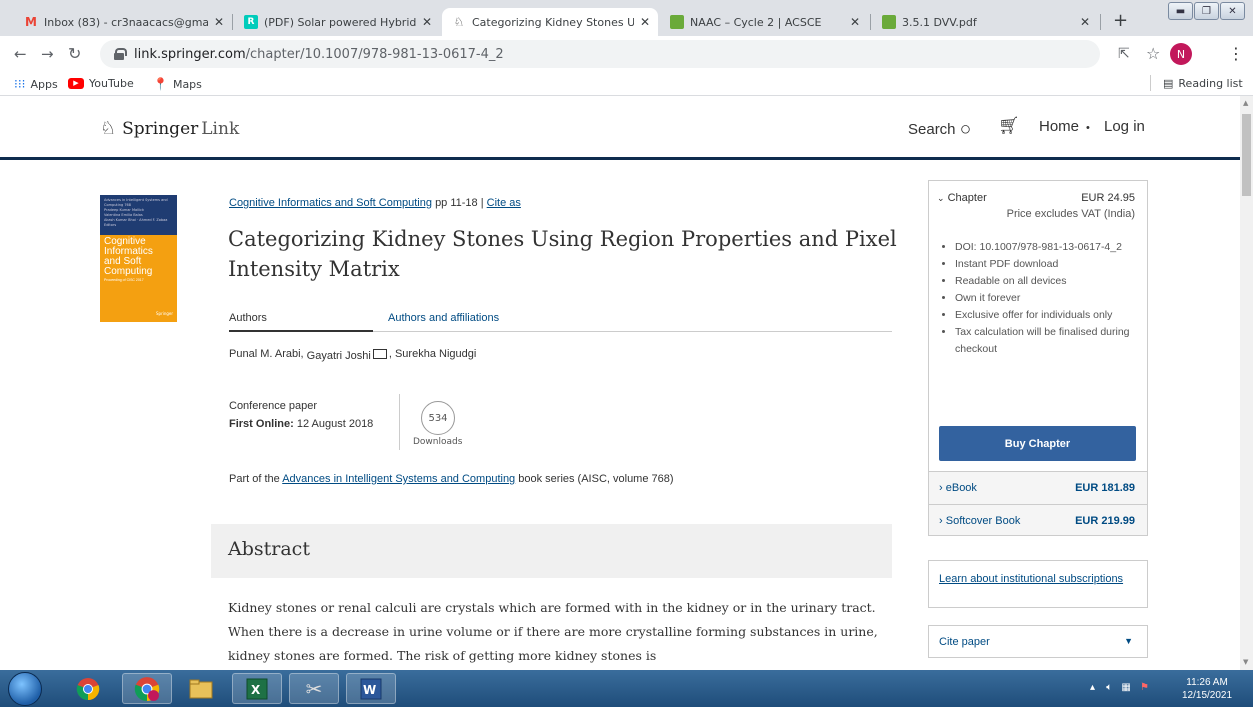 This screenshot has height=707, width=1253. I want to click on cite-paper-dropdown: Cite paper ▼, so click(1038, 641).